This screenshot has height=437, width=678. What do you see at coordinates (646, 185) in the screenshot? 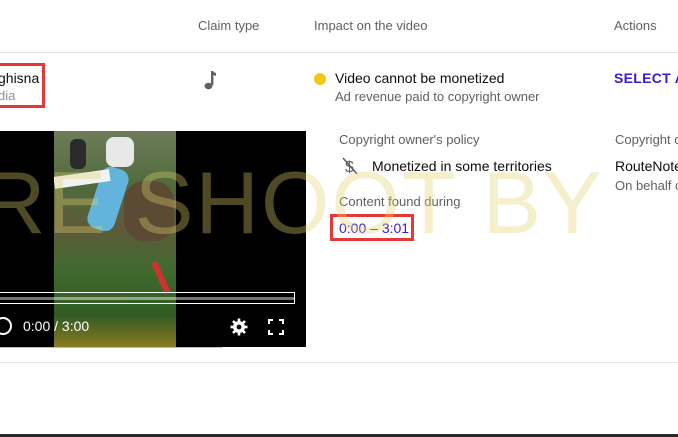
I see `owner-on-behalf: On behalf o` at bounding box center [646, 185].